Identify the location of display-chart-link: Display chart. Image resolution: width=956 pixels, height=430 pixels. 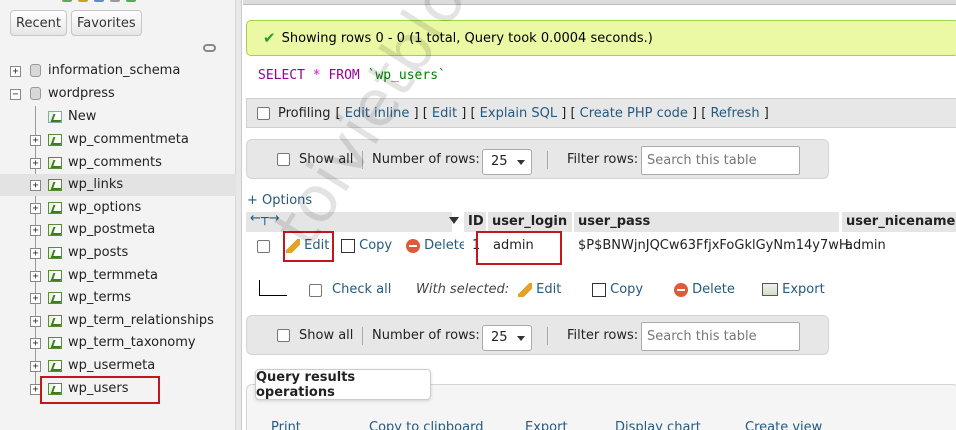
(658, 425).